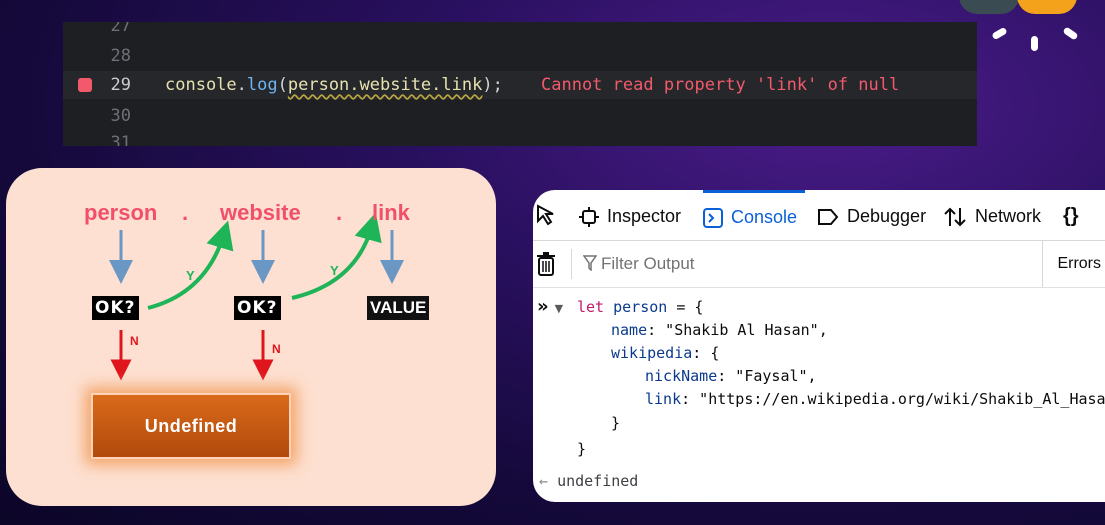 This screenshot has height=525, width=1105. I want to click on toolbar-divider, so click(571, 264).